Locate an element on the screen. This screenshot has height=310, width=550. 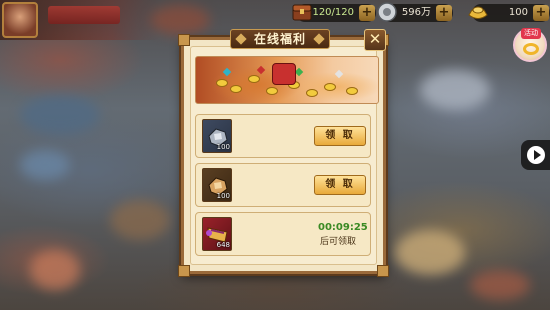
gold-ingot-icon is located at coordinates (478, 12).